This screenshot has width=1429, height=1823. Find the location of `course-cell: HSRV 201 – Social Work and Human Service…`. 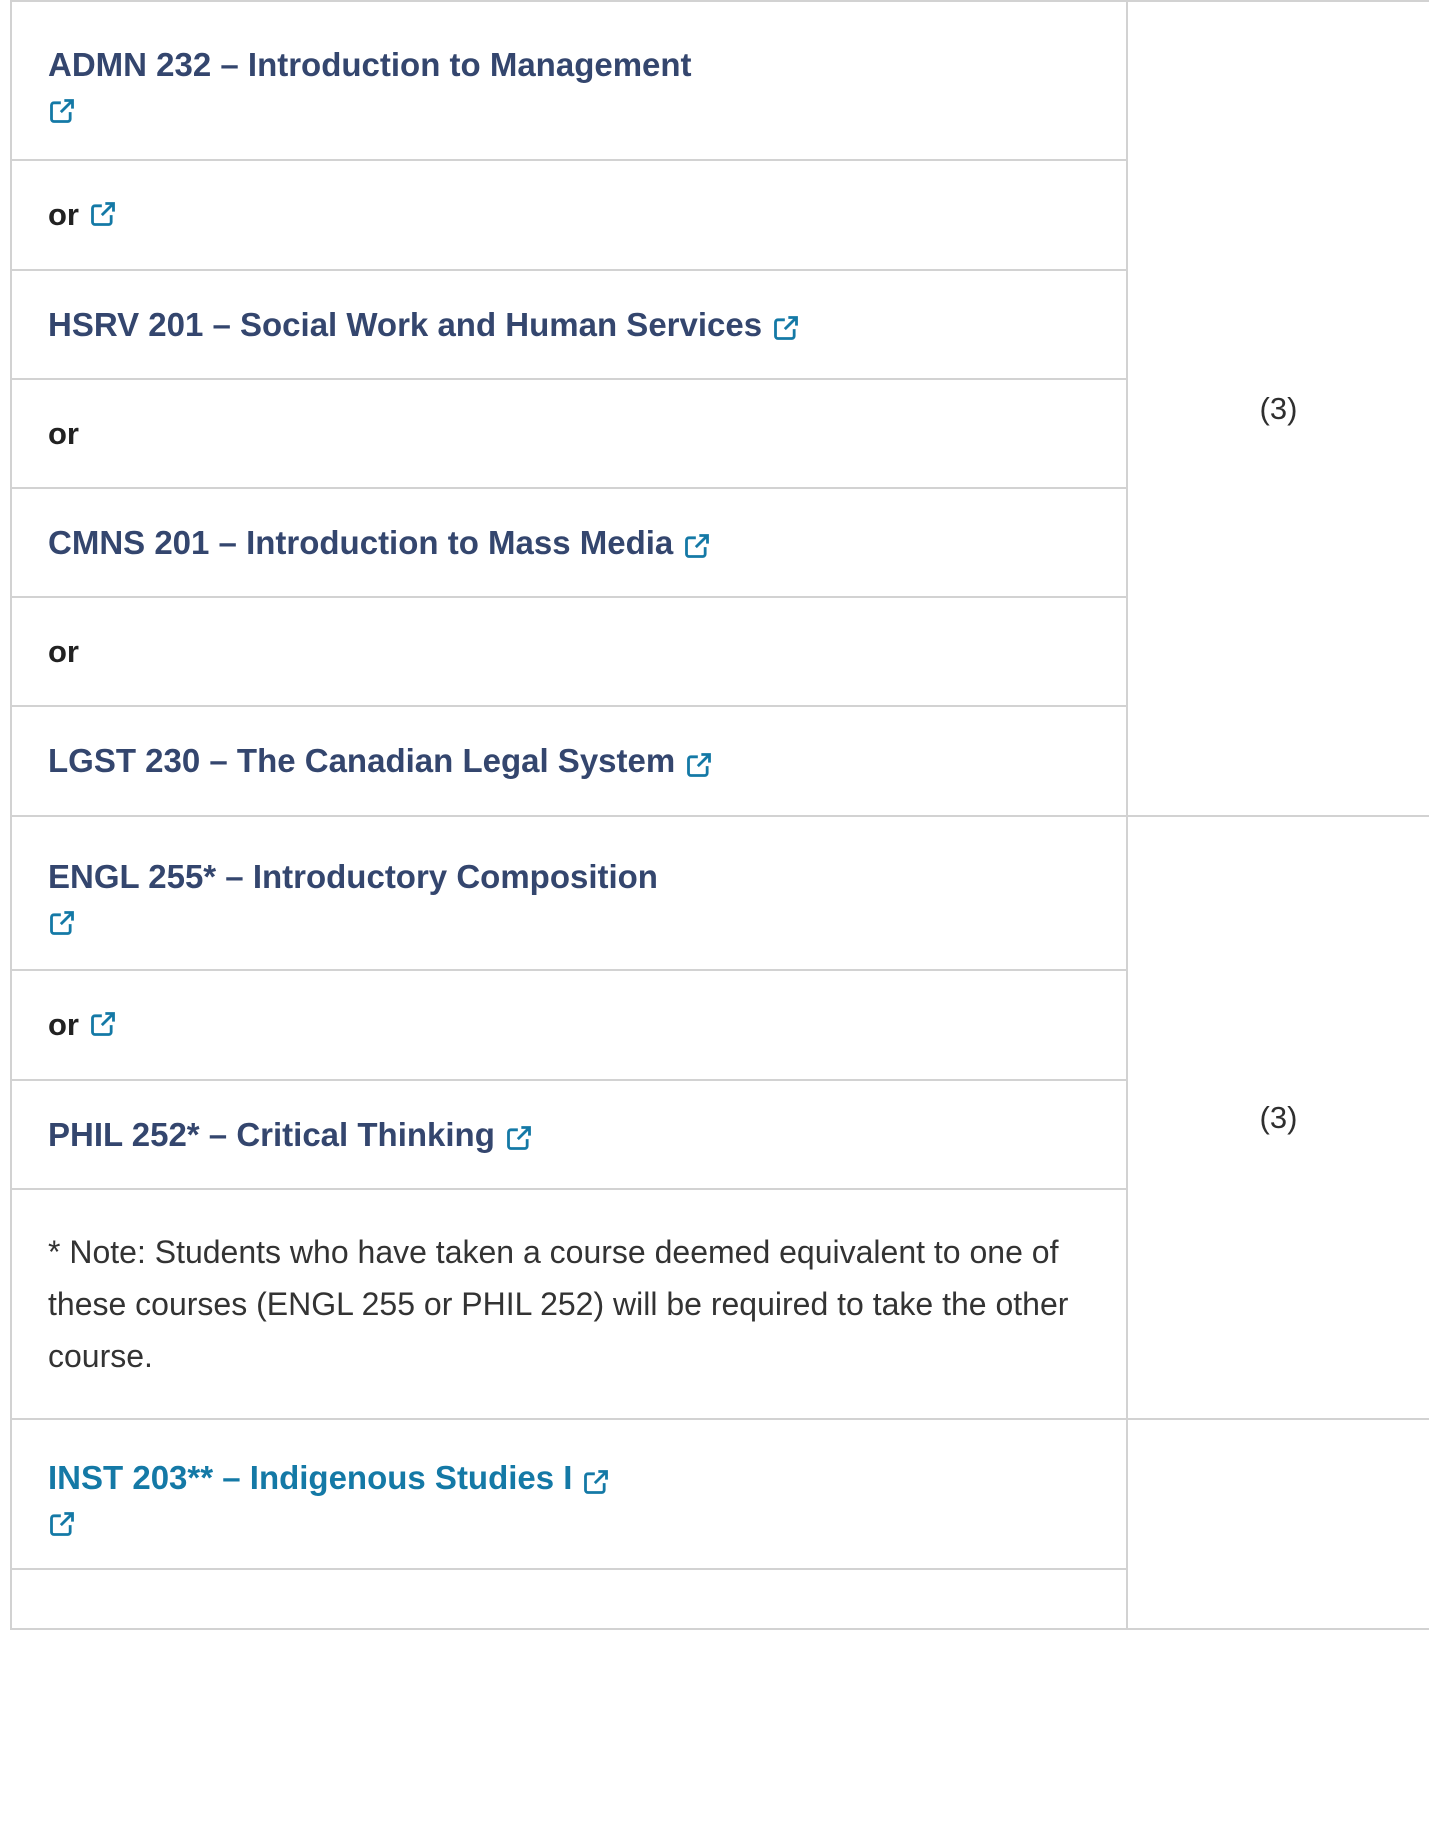

course-cell: HSRV 201 – Social Work and Human Service… is located at coordinates (569, 324).